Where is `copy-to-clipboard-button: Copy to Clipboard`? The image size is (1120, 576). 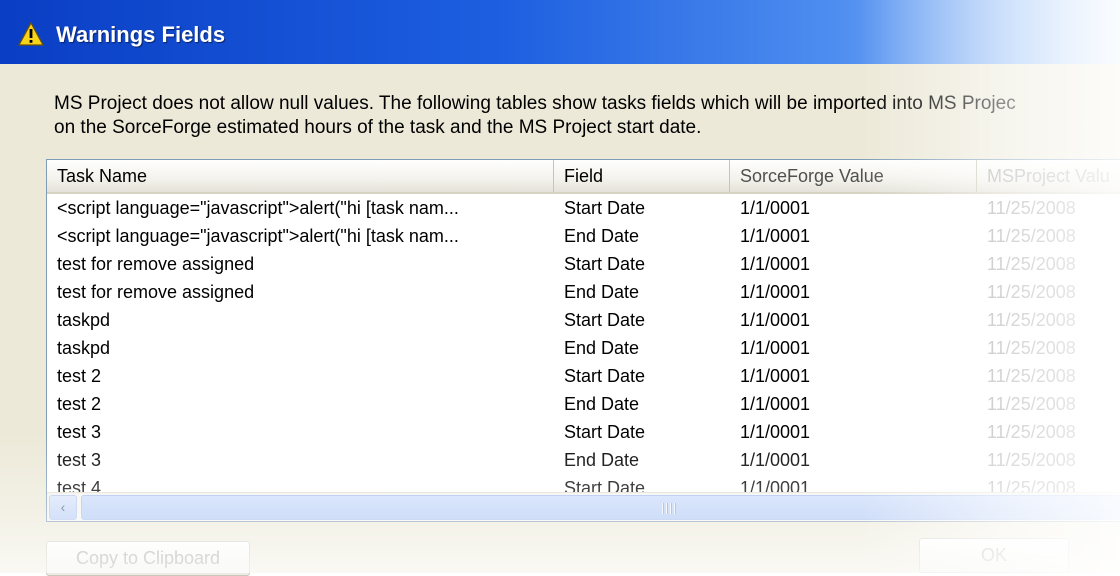 copy-to-clipboard-button: Copy to Clipboard is located at coordinates (148, 558).